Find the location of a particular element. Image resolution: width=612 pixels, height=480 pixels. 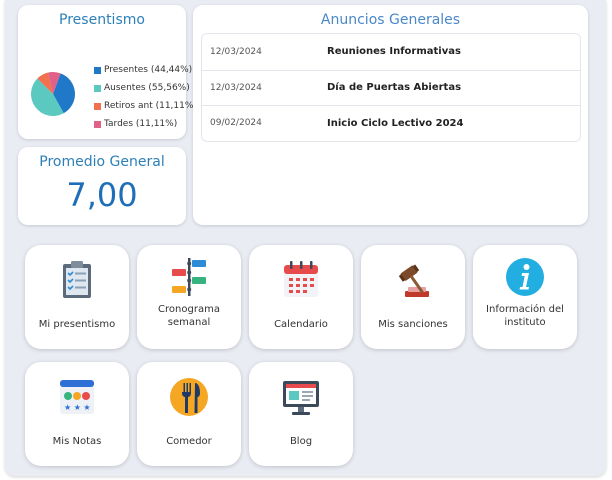

tile-label: Mis Notas is located at coordinates (77, 441).